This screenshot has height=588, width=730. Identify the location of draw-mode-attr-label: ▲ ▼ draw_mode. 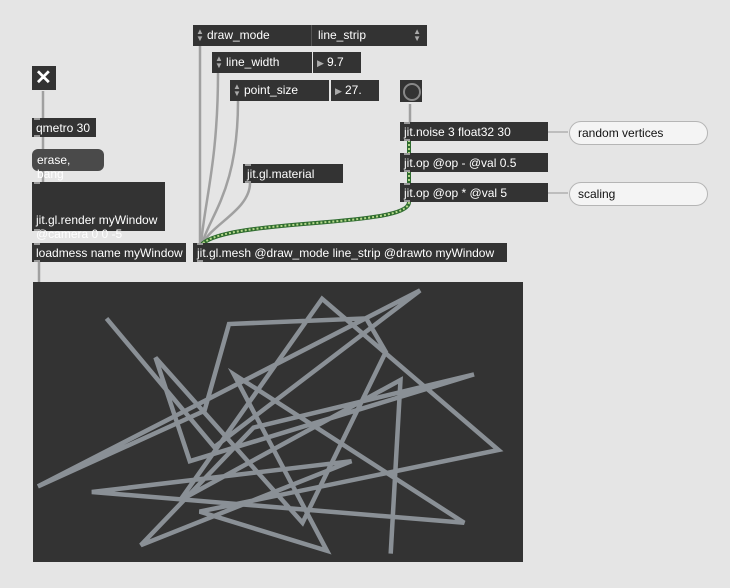
(252, 35).